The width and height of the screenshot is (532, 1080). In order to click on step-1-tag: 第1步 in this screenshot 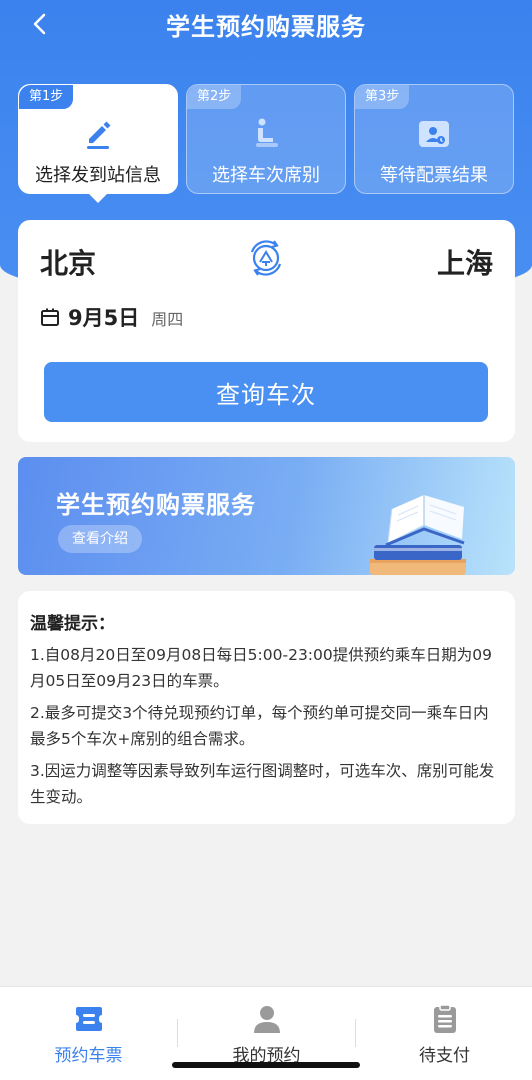, I will do `click(46, 97)`.